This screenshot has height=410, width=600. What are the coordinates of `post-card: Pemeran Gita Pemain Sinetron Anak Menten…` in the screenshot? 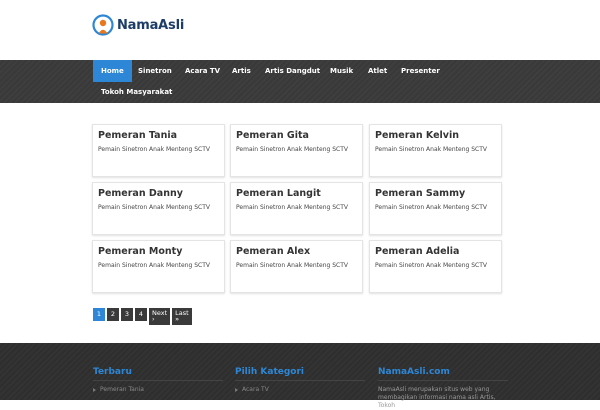 It's located at (296, 150).